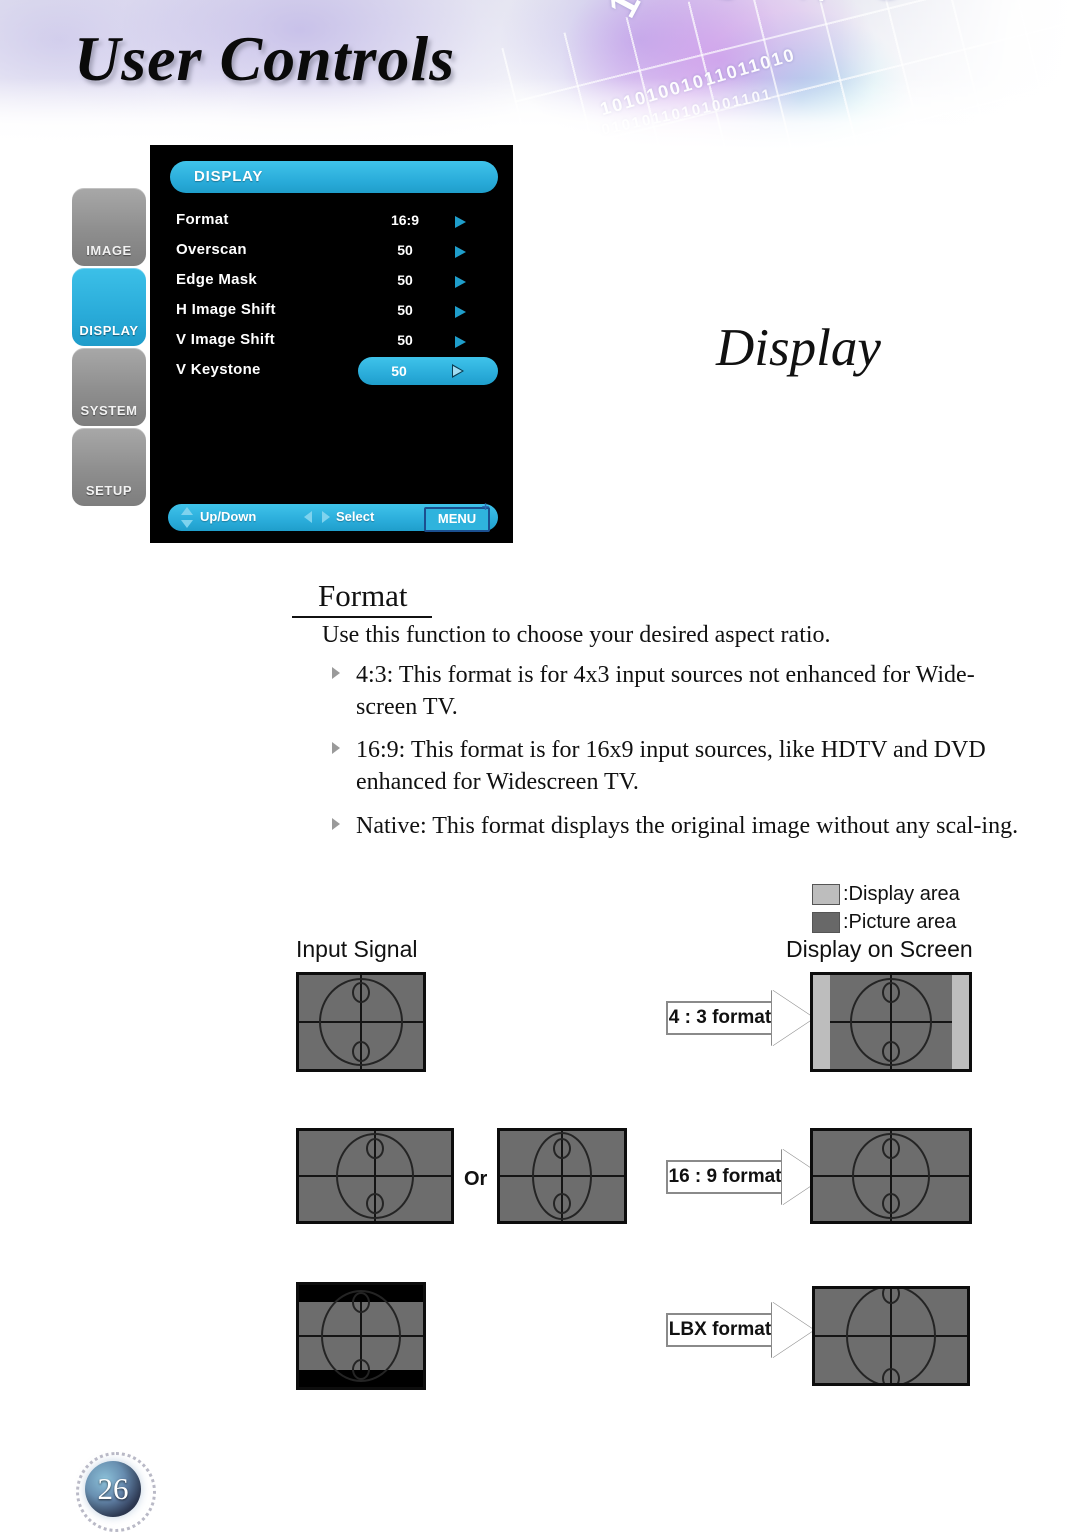 Image resolution: width=1080 pixels, height=1532 pixels. Describe the element at coordinates (187, 517) in the screenshot. I see `up-down-arrows-icon` at that location.